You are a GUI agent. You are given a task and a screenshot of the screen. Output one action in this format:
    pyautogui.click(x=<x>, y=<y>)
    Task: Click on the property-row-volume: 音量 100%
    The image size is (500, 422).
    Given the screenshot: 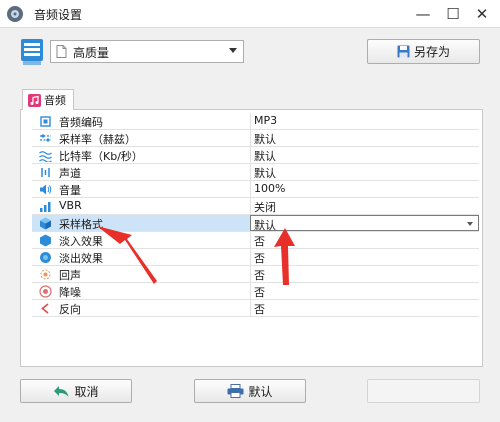 What is the action you would take?
    pyautogui.click(x=255, y=189)
    